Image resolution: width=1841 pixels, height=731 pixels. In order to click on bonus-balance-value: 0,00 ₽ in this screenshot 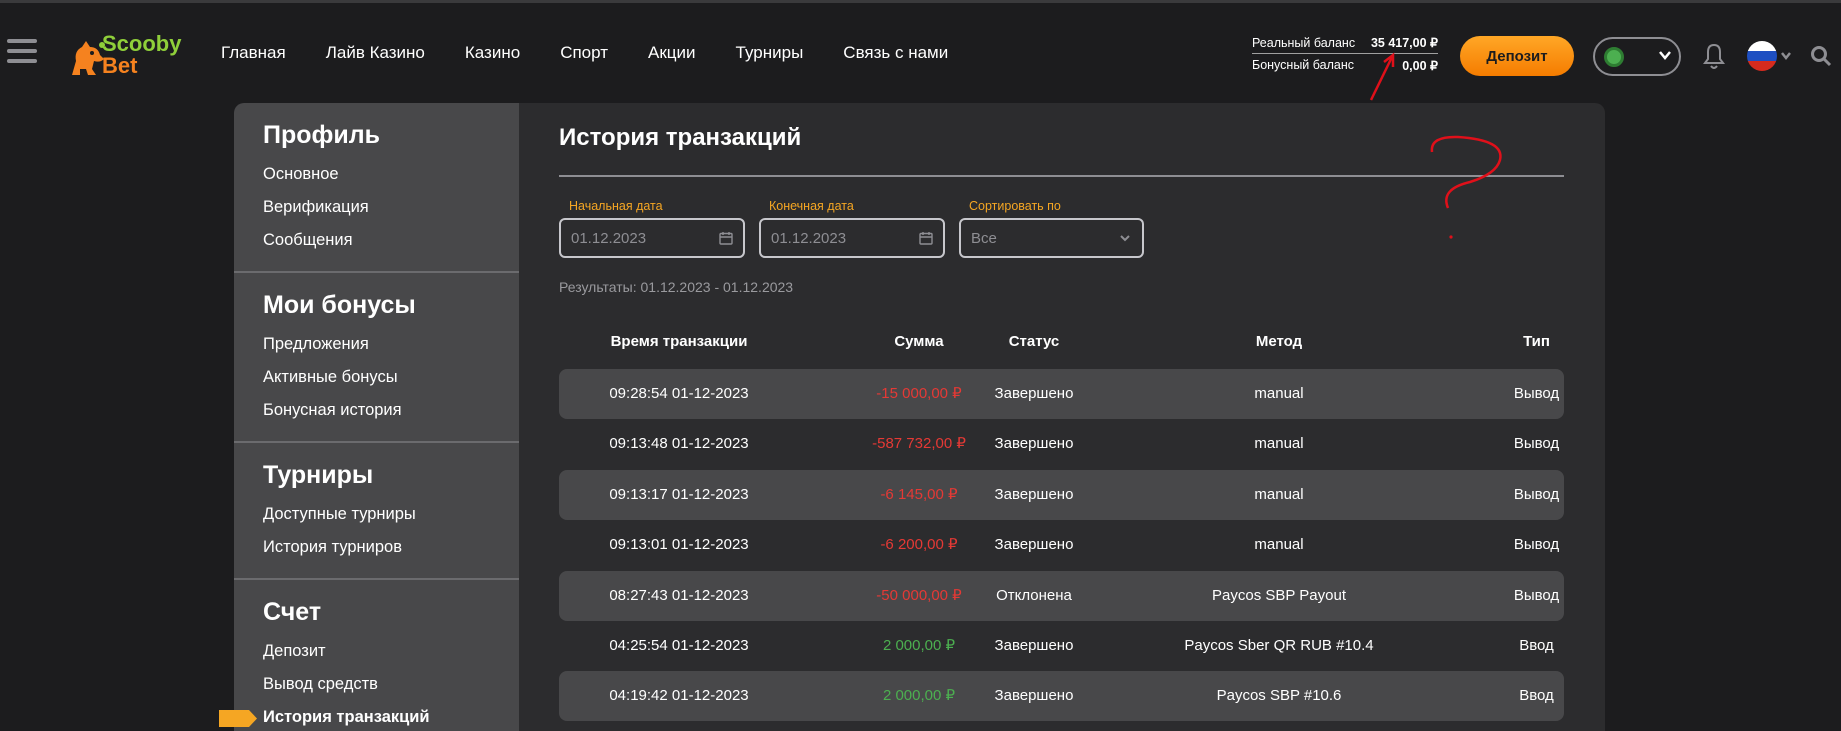, I will do `click(1420, 65)`.